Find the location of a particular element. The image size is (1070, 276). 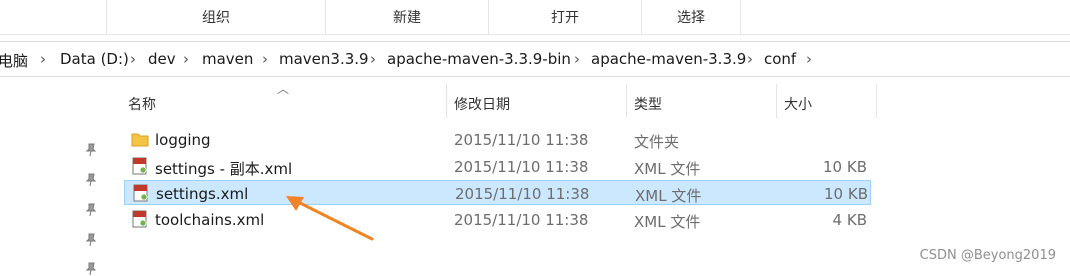

breadcrumb-item: apache-maven-3.3.9 is located at coordinates (668, 59).